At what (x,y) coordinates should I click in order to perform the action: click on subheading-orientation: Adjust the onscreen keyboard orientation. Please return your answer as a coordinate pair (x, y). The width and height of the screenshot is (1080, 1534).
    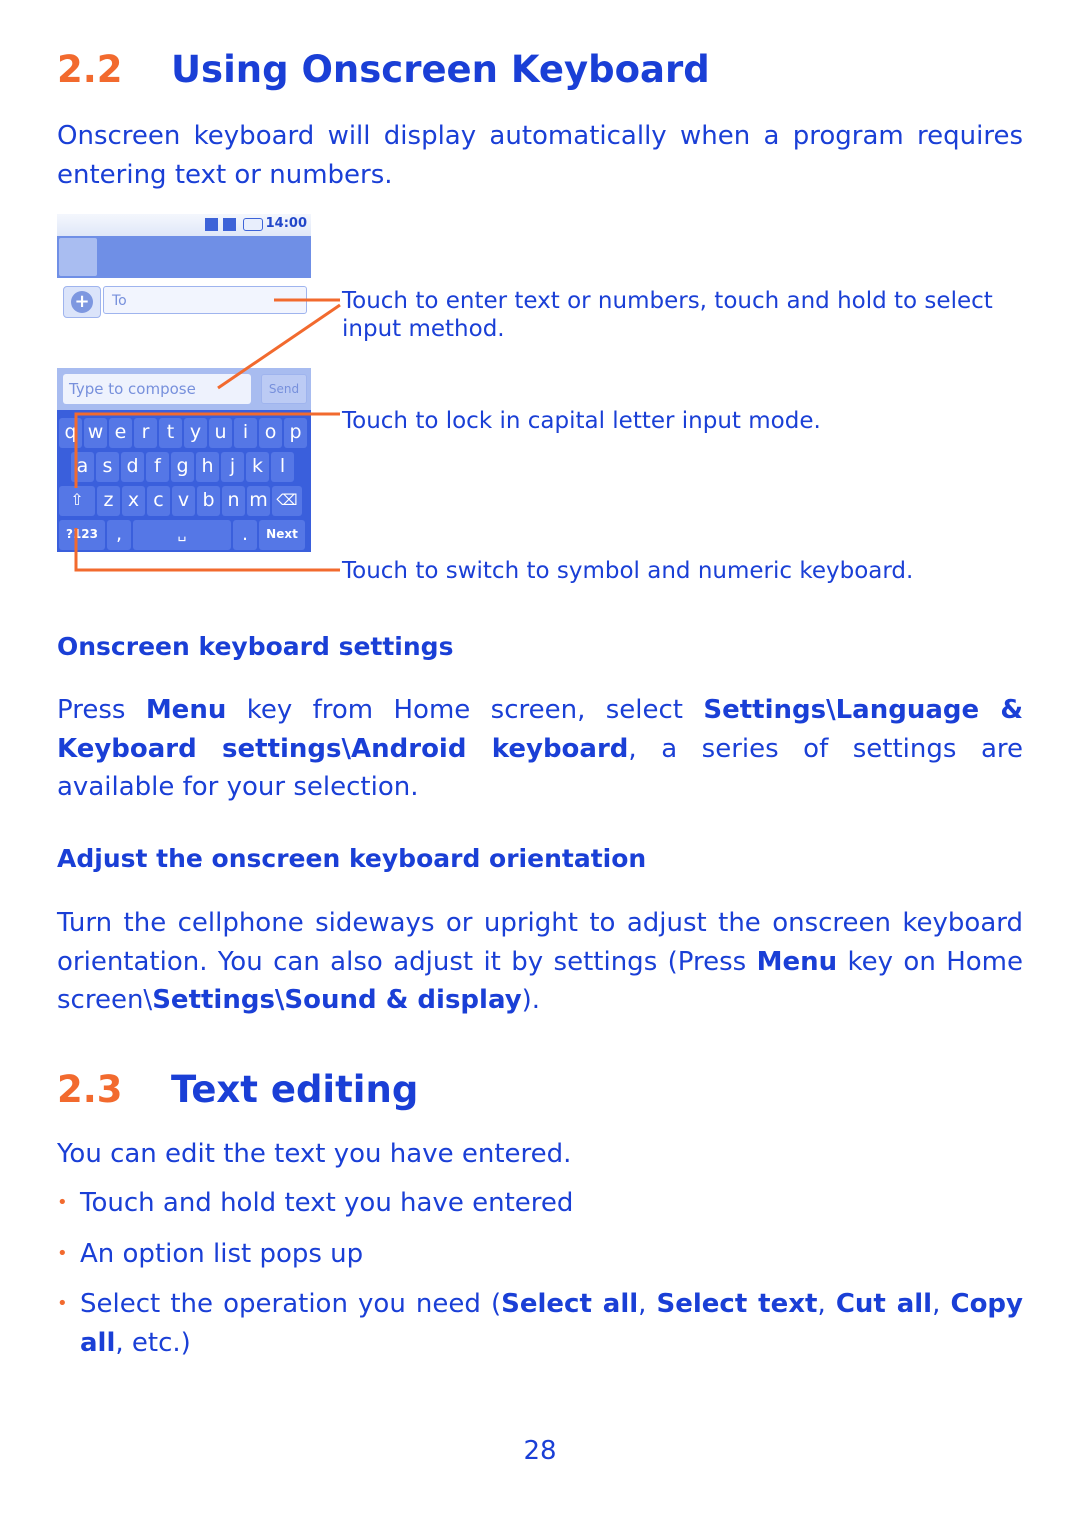
    Looking at the image, I should click on (352, 858).